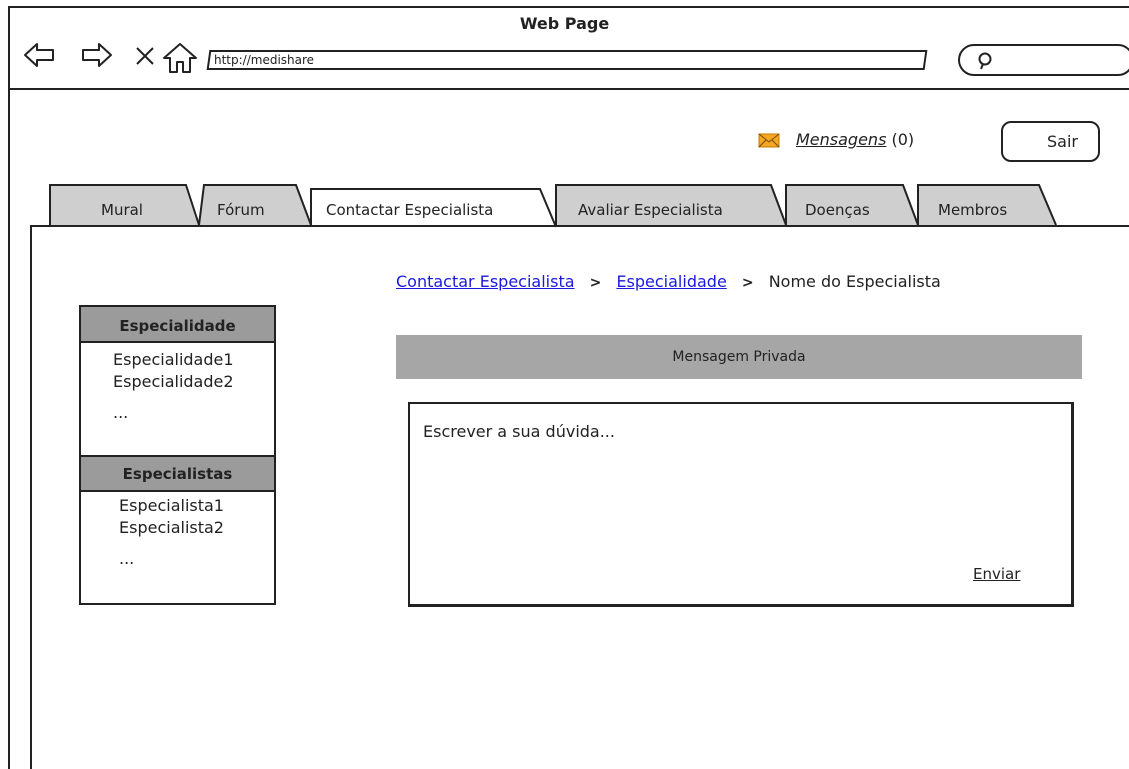 This screenshot has height=769, width=1129. I want to click on back-arrow-icon, so click(39, 55).